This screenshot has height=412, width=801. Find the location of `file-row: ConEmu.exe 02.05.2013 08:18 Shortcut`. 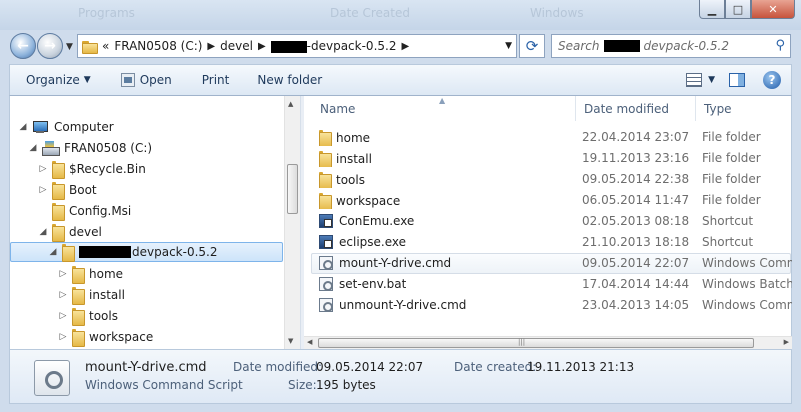

file-row: ConEmu.exe 02.05.2013 08:18 Shortcut is located at coordinates (551, 221).